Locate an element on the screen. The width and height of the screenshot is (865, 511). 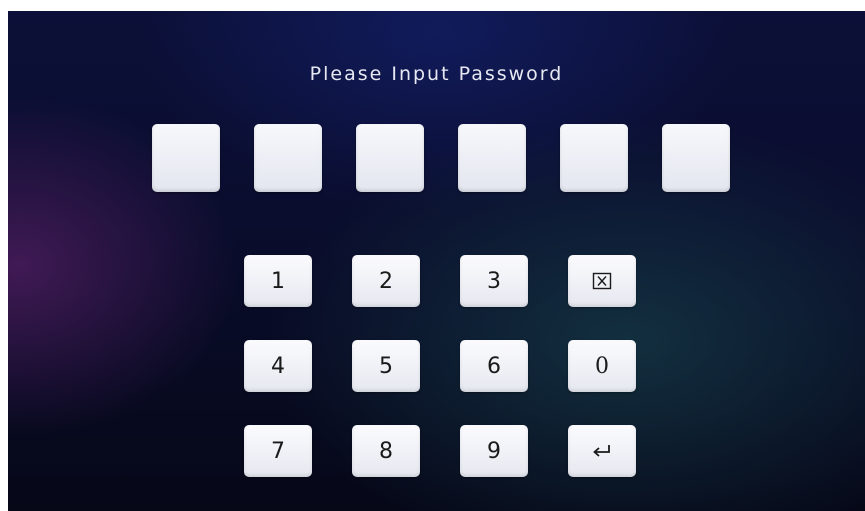
enter-return-icon is located at coordinates (602, 451).